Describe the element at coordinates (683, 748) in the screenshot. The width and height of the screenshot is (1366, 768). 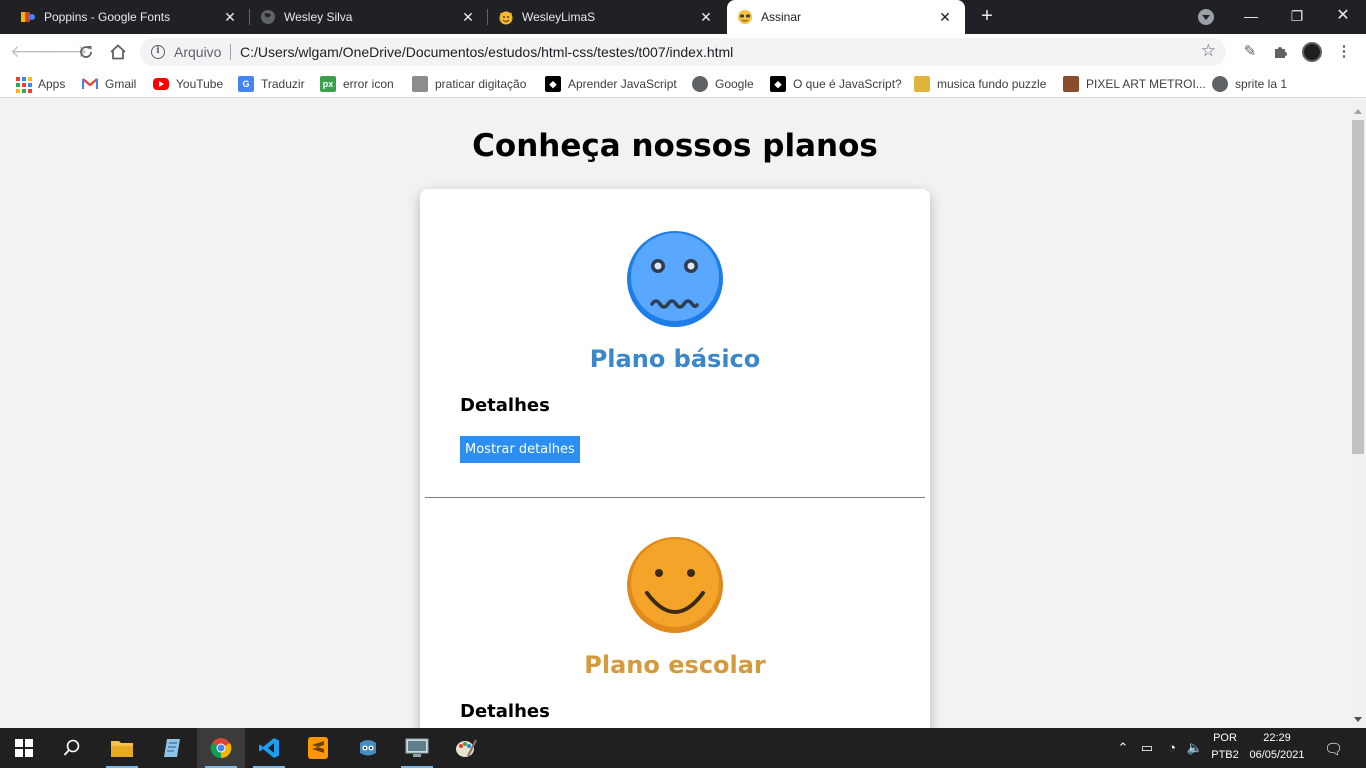
I see `windows-taskbar: ⌃ ▭ ◔ 🔈 POR PTB2 22:29 06/05/2021 🗨` at that location.